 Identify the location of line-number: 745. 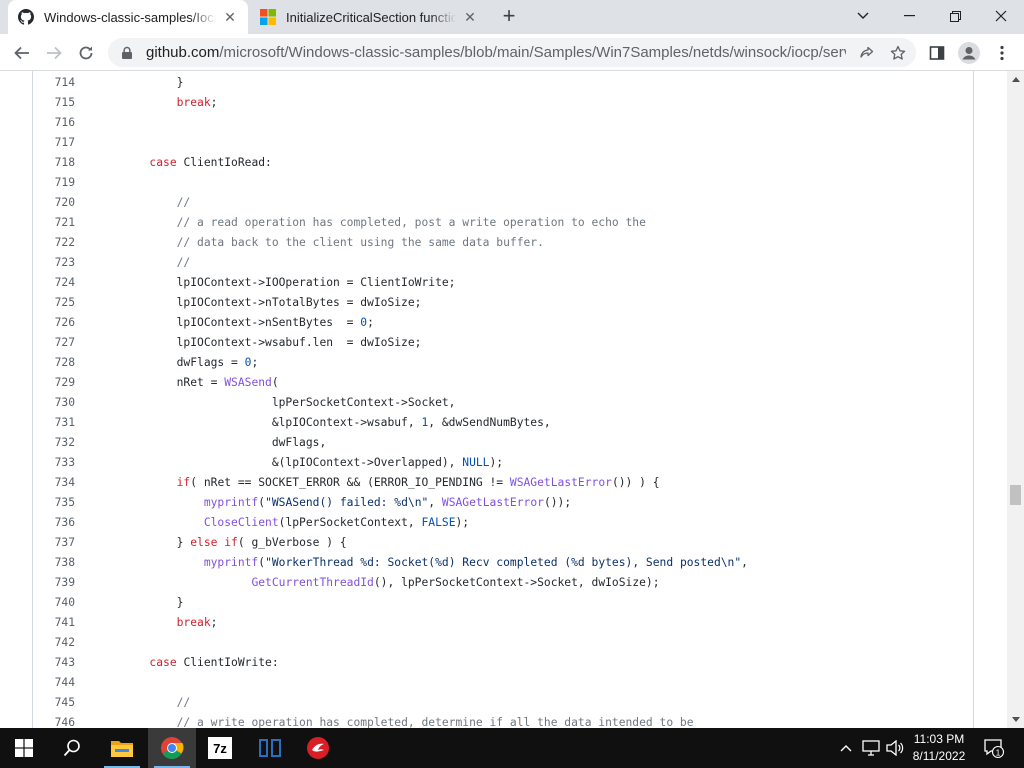
(54, 703).